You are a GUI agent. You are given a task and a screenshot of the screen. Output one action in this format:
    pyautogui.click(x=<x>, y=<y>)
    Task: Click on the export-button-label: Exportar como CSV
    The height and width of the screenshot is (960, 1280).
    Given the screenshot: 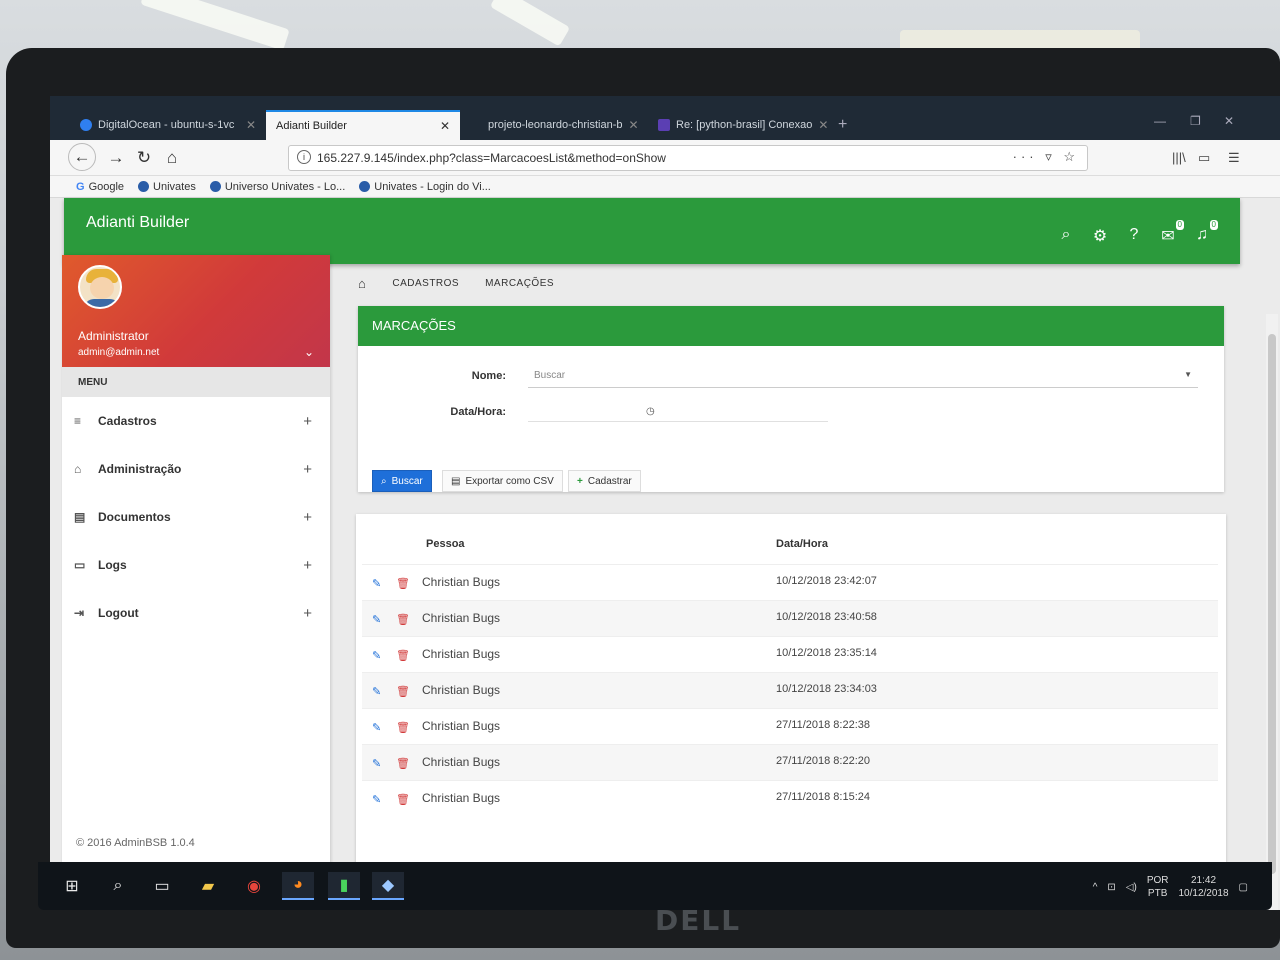 What is the action you would take?
    pyautogui.click(x=509, y=481)
    